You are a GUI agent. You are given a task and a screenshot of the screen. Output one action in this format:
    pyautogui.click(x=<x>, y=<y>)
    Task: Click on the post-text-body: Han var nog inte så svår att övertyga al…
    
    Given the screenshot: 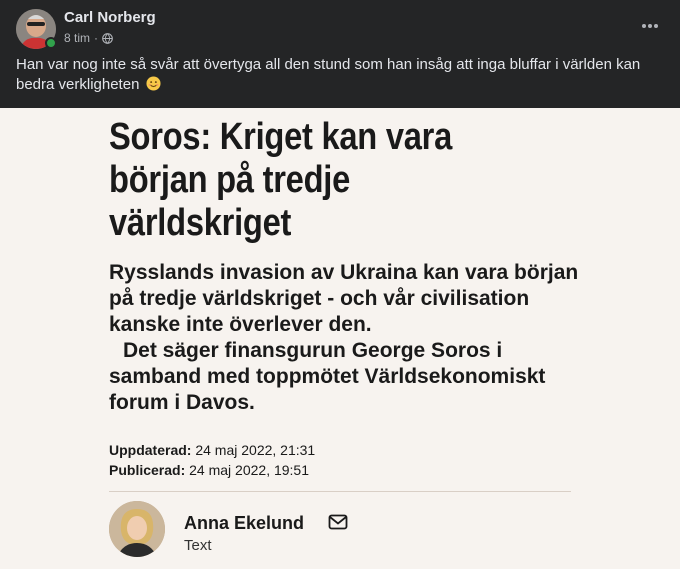 What is the action you would take?
    pyautogui.click(x=328, y=74)
    